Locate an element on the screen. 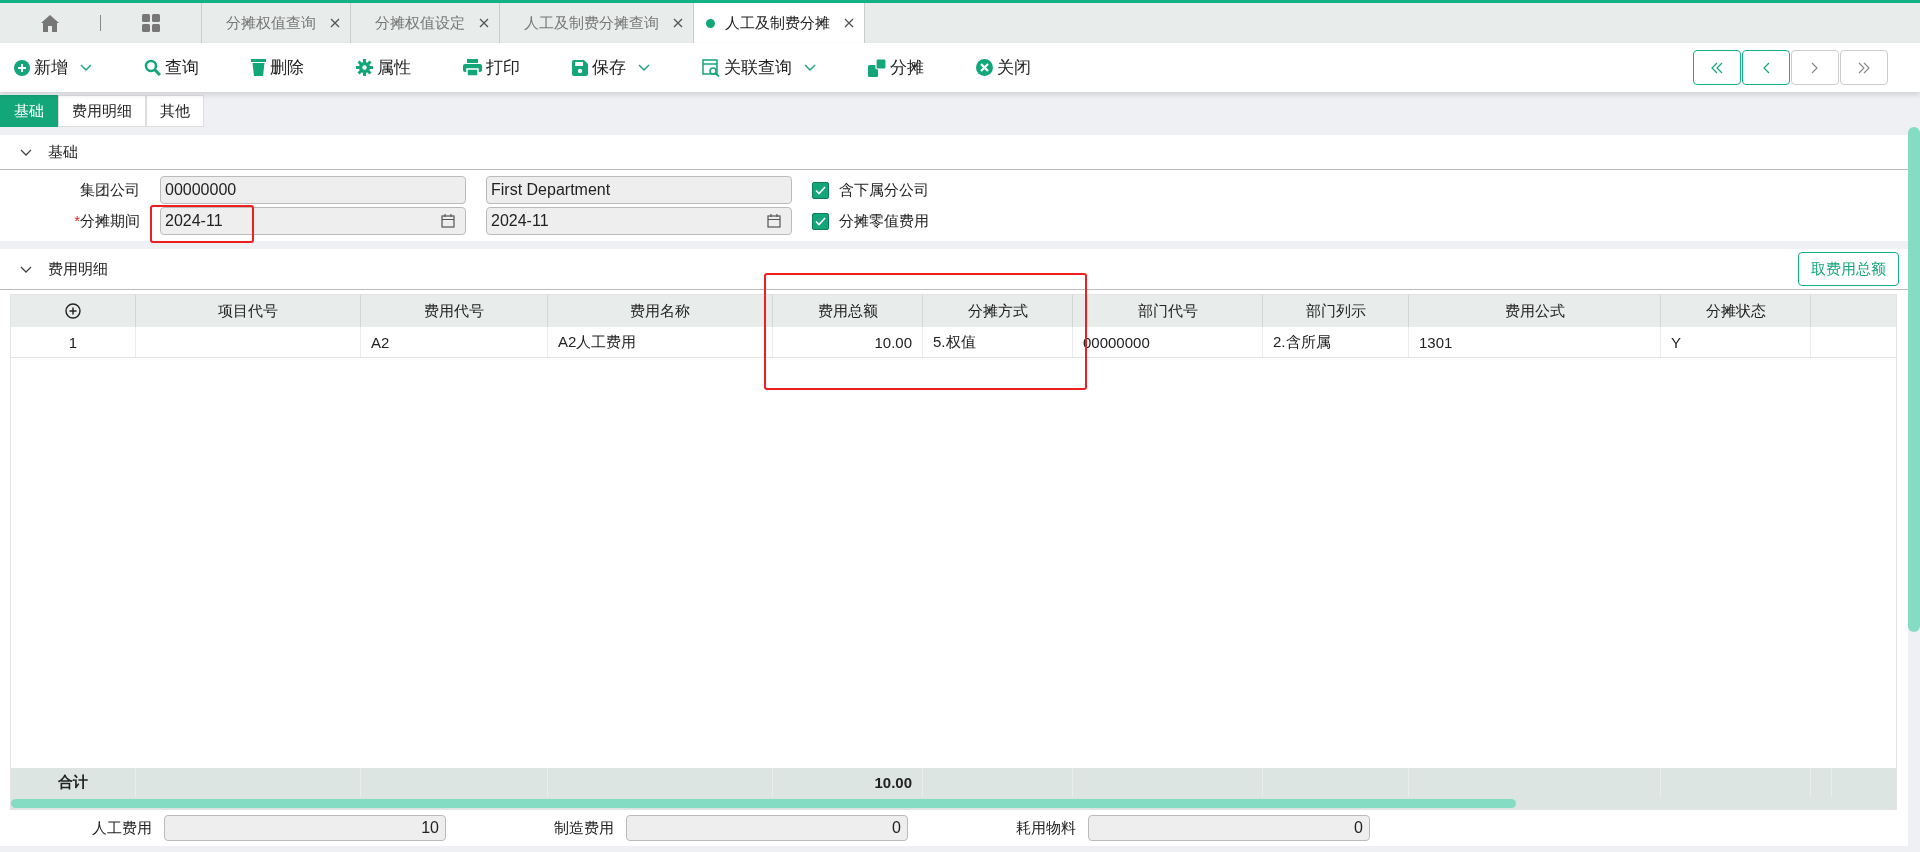 Image resolution: width=1920 pixels, height=852 pixels. chevron-left-icon is located at coordinates (1766, 67).